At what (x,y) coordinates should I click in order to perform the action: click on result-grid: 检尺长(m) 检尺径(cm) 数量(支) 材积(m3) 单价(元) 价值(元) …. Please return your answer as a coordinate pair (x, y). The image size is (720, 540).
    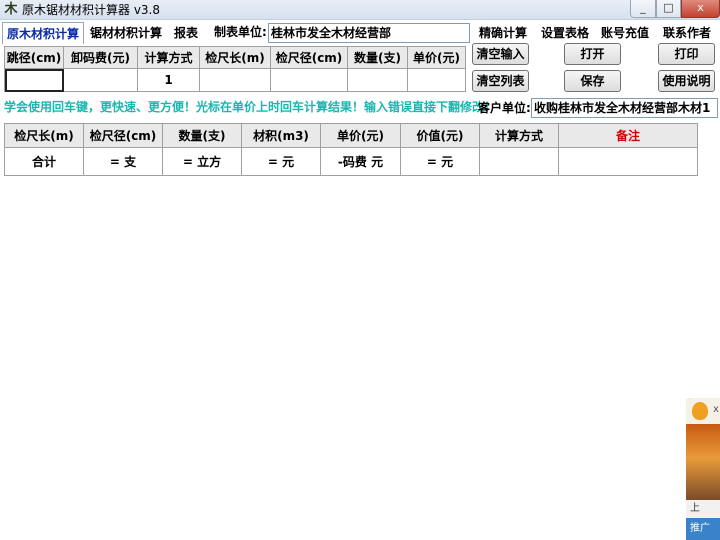
    Looking at the image, I should click on (351, 149).